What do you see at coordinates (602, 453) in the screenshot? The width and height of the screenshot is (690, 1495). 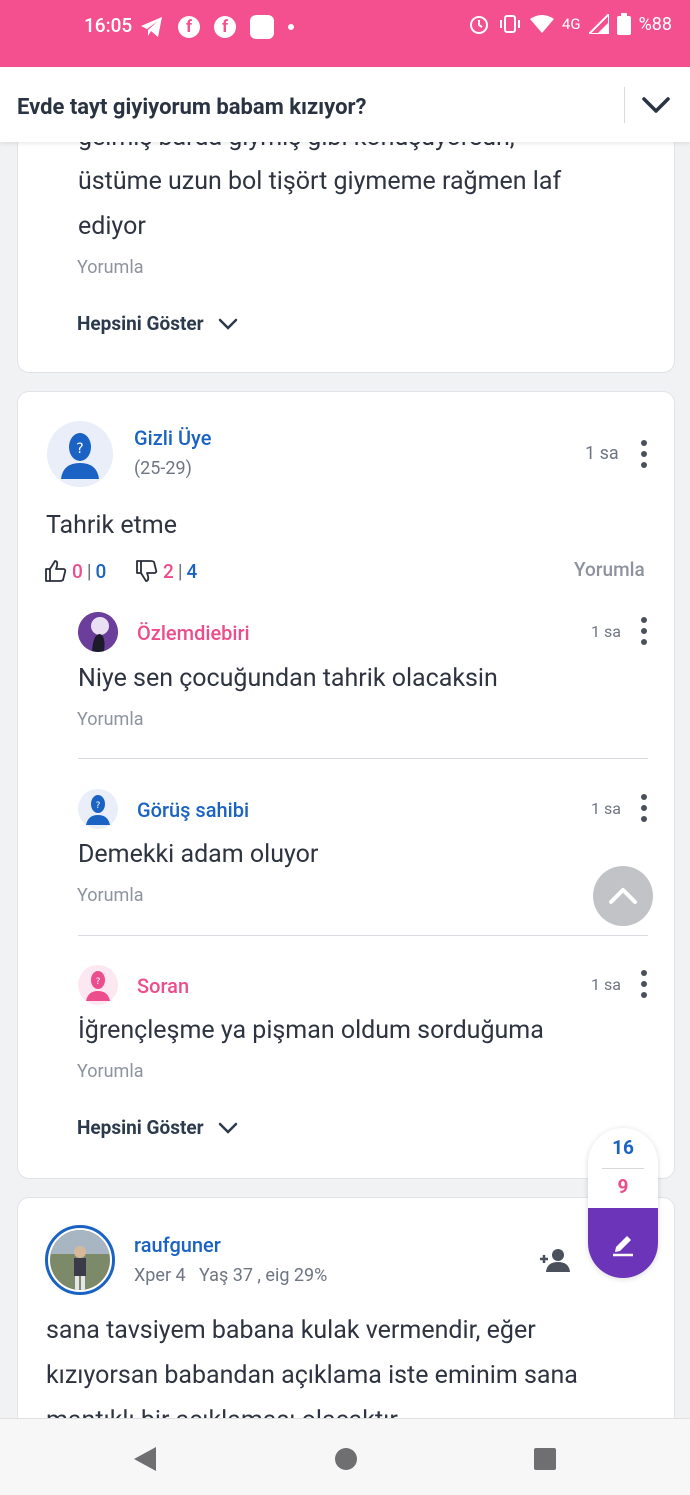 I see `post-time: 1 sa` at bounding box center [602, 453].